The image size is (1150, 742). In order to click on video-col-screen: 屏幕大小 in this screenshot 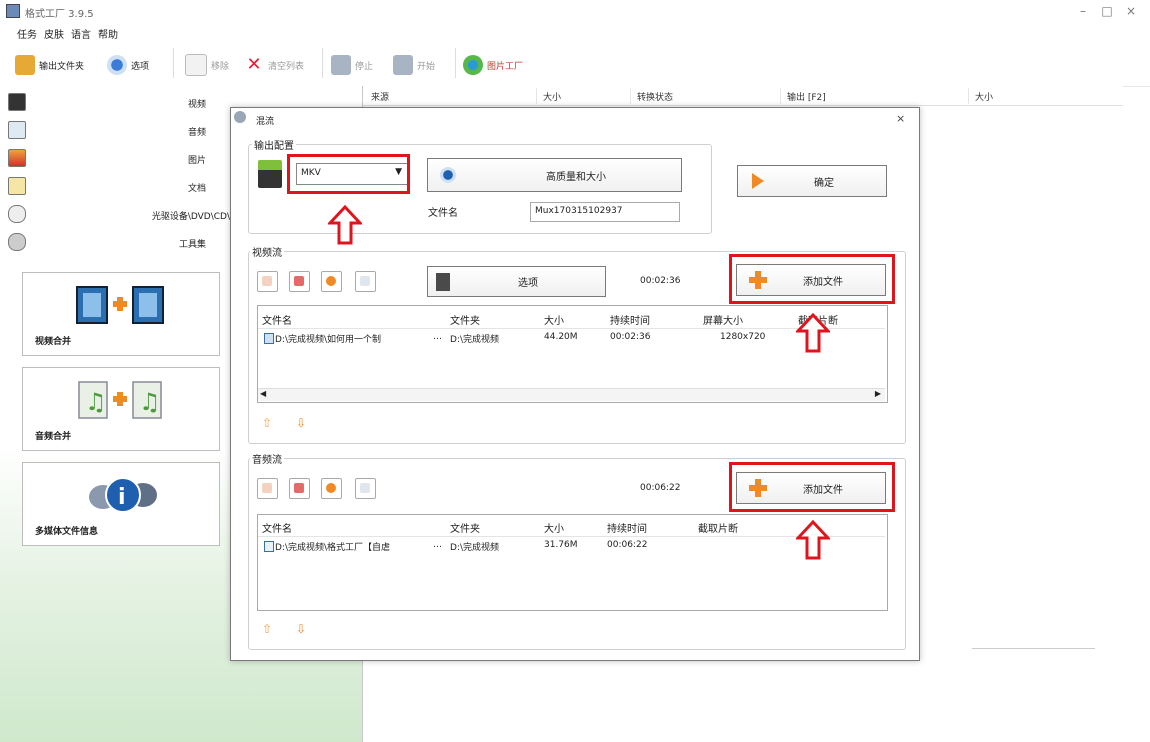, I will do `click(723, 319)`.